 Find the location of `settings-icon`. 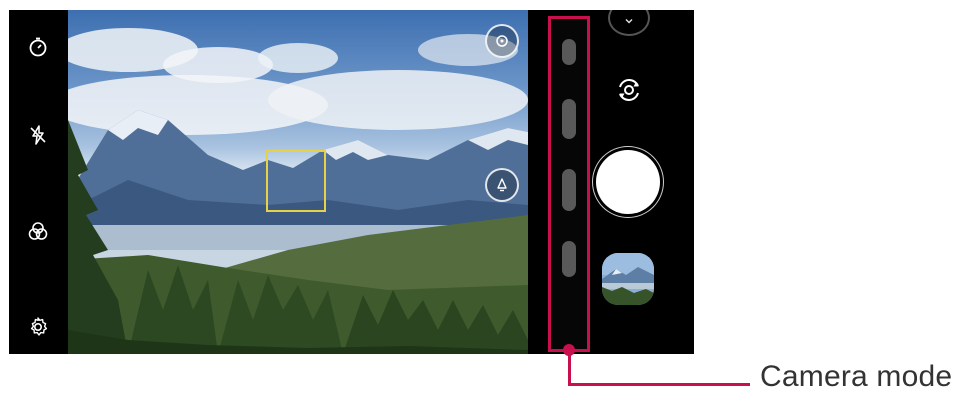

settings-icon is located at coordinates (38, 327).